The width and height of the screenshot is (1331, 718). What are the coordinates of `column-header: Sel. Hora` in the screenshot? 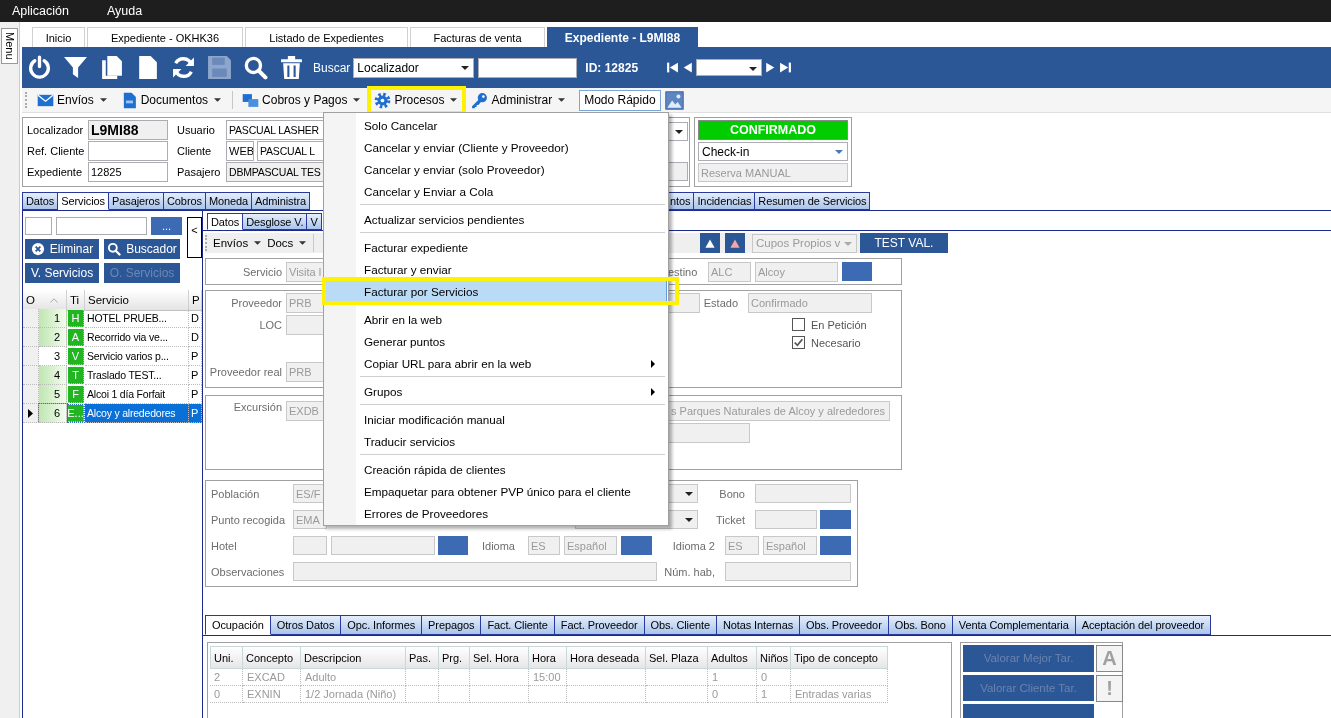 It's located at (499, 657).